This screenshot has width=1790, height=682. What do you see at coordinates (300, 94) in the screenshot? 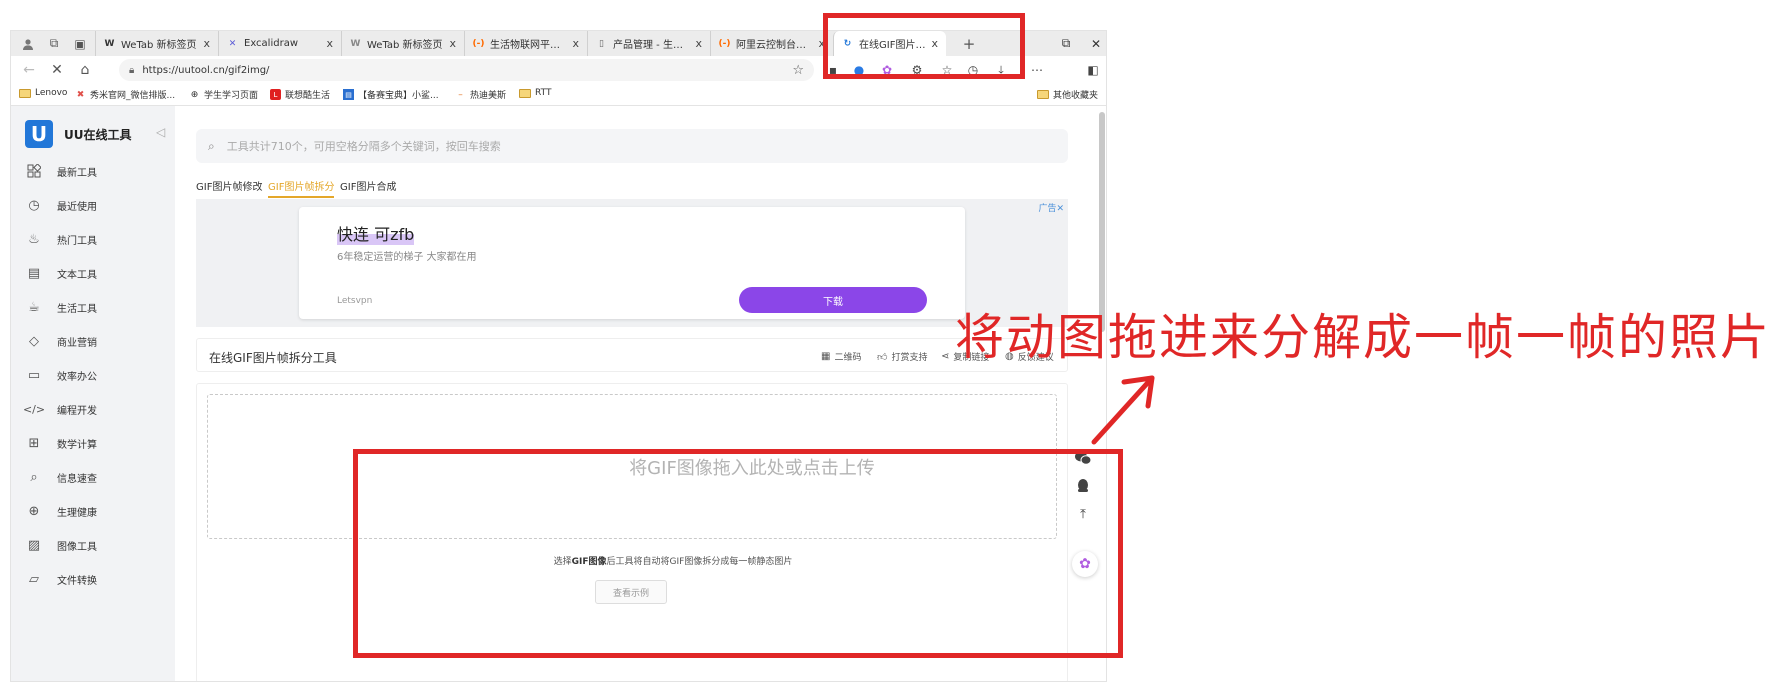
I see `bookmark-lenovo-life: L 联想酷生活` at bounding box center [300, 94].